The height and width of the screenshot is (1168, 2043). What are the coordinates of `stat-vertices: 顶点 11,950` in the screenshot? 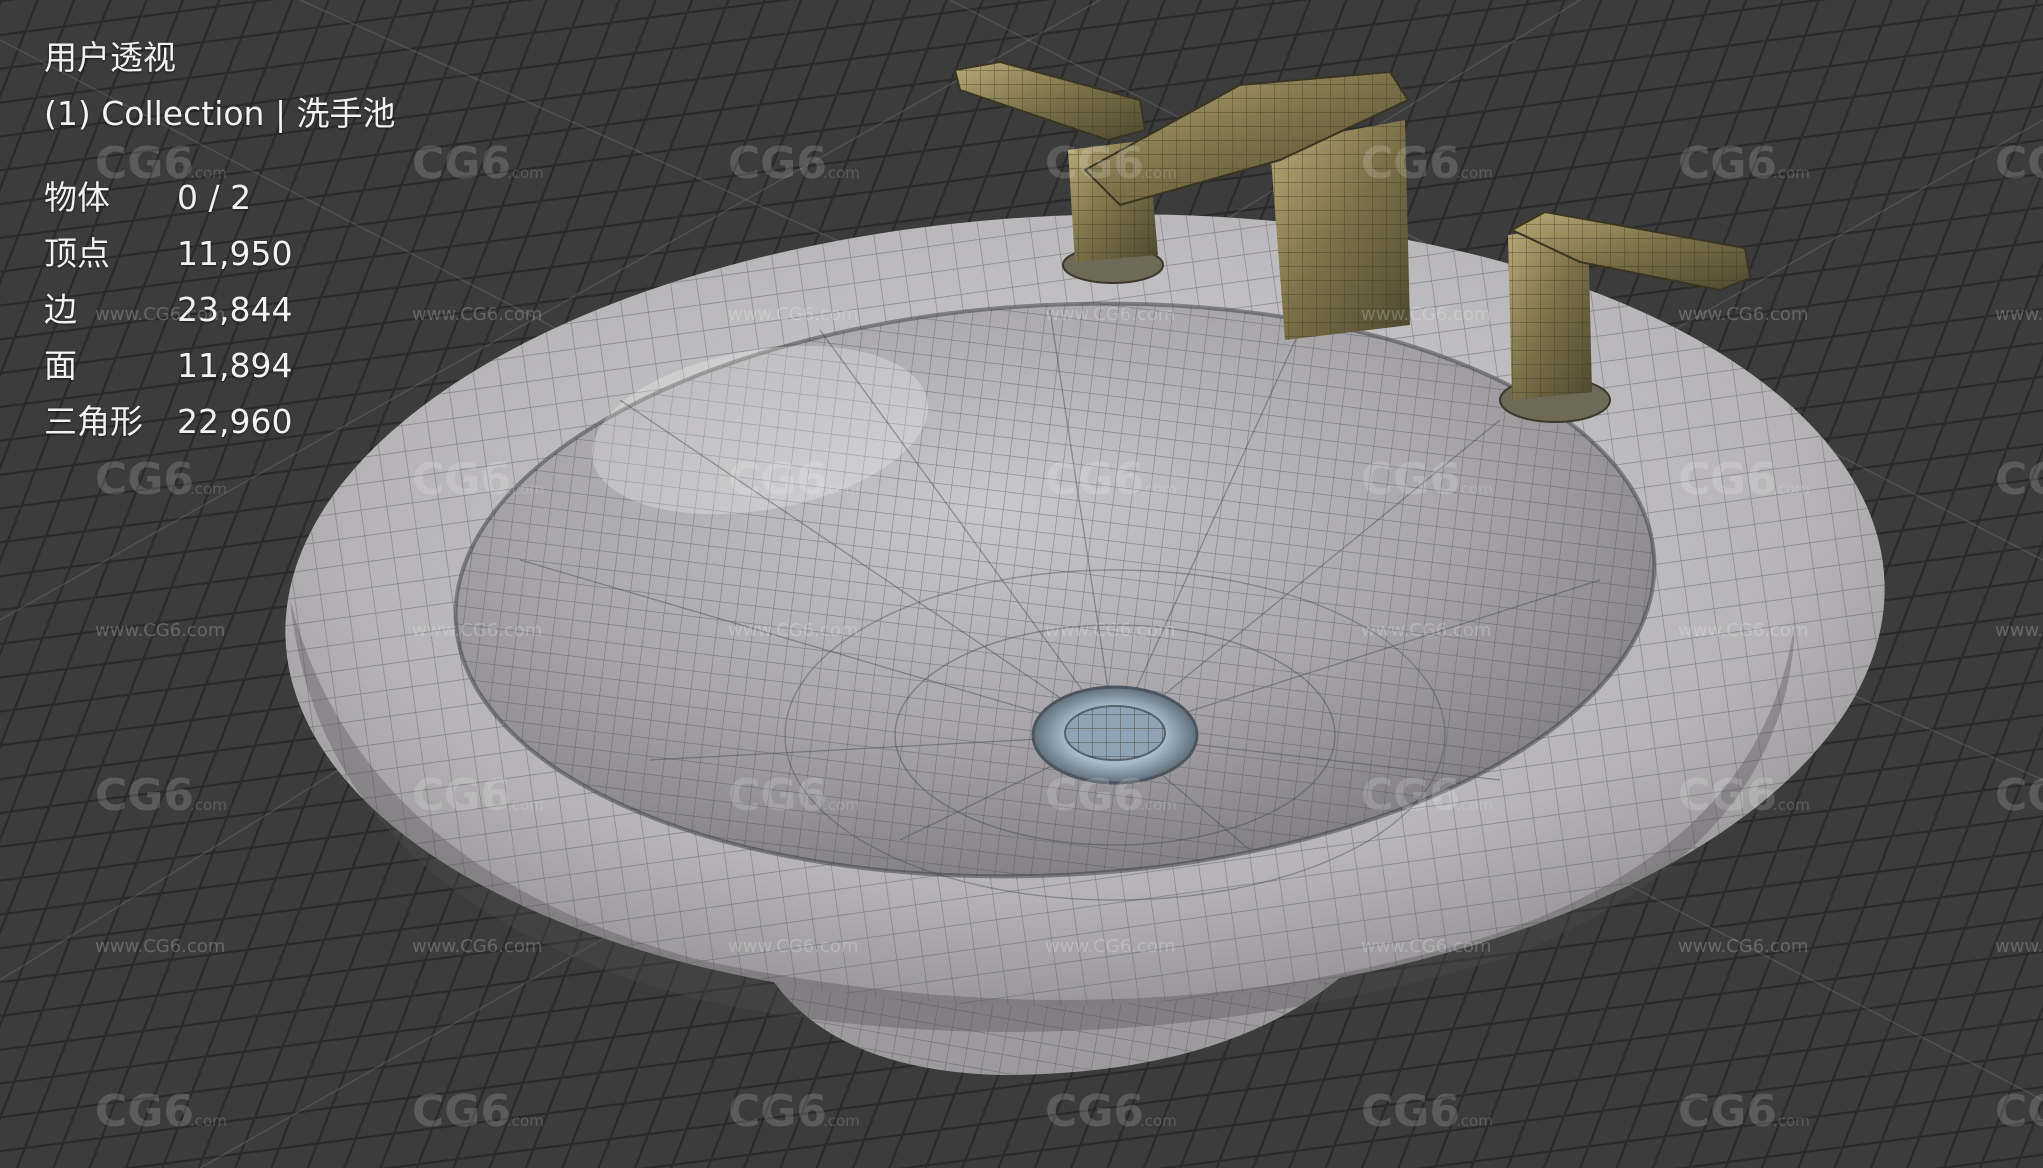 It's located at (220, 254).